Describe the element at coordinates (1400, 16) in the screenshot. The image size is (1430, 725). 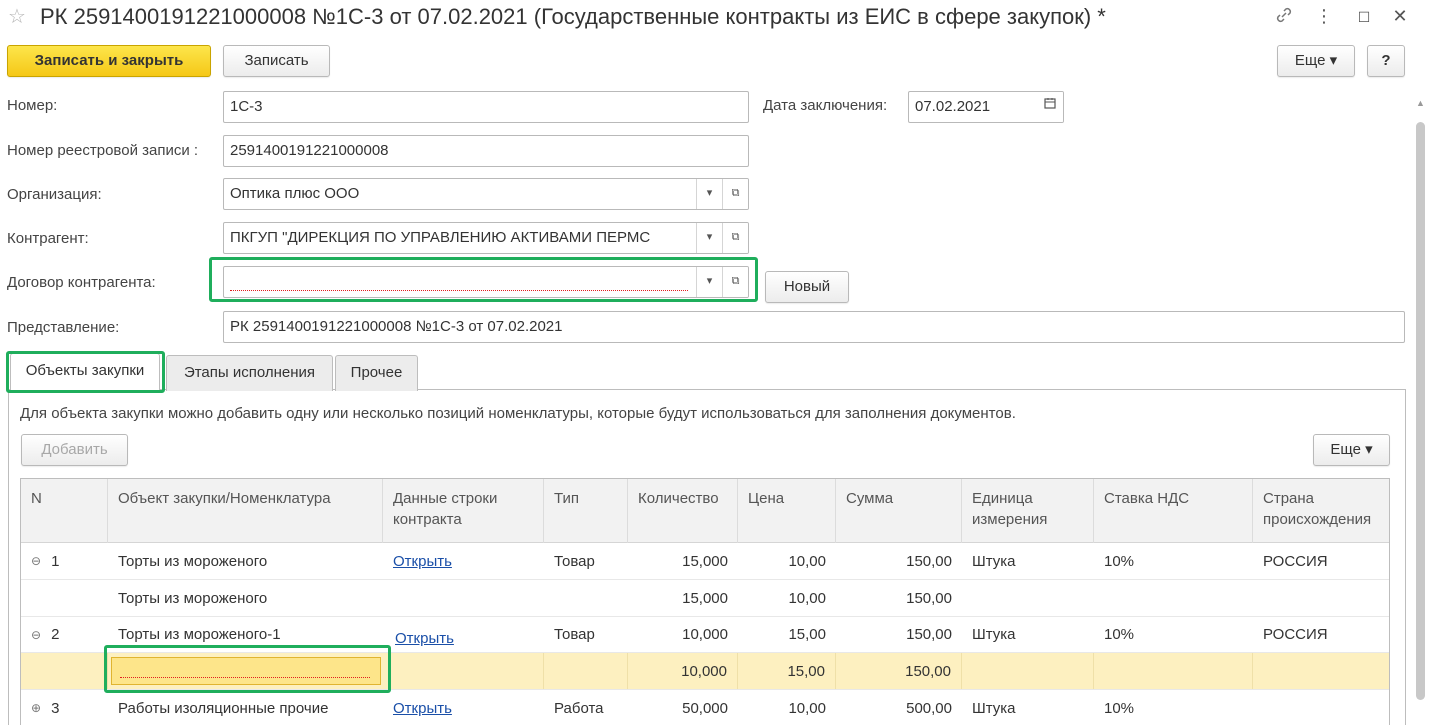
I see `close-icon: ✕` at that location.